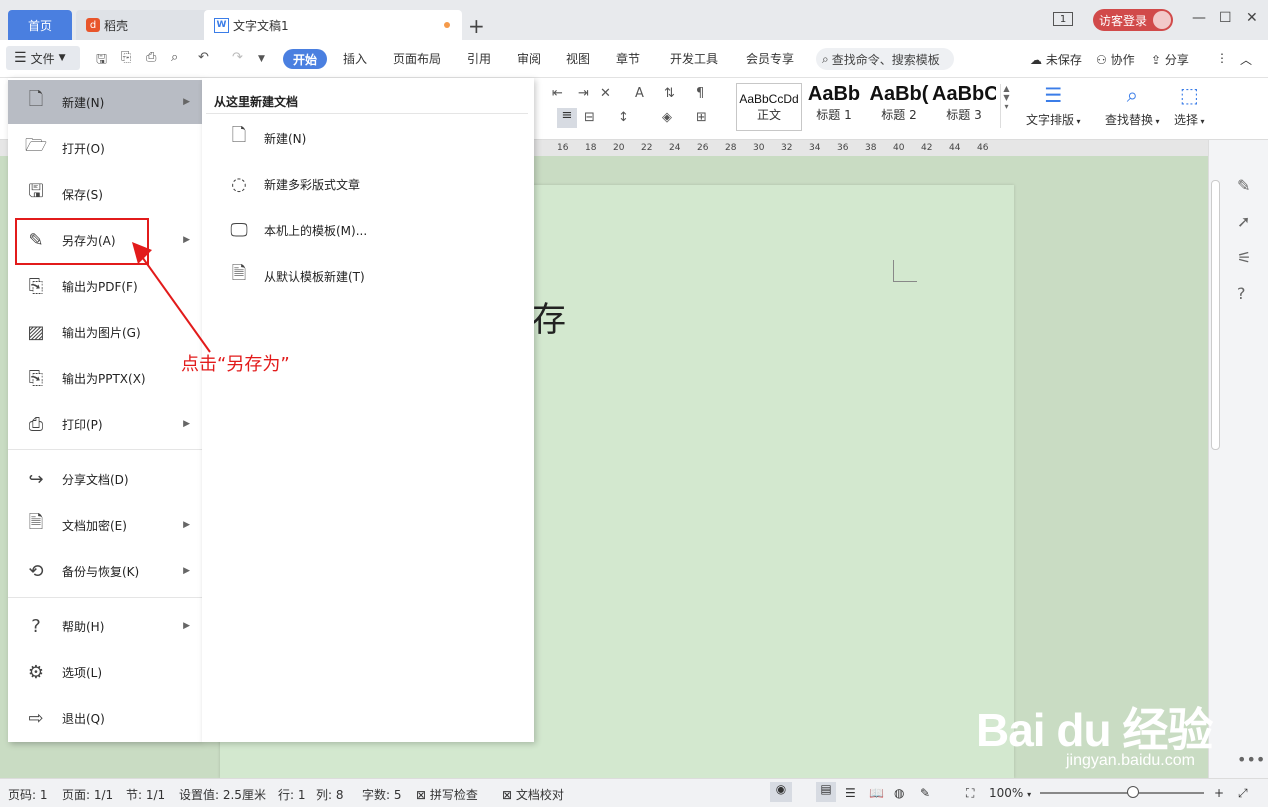  I want to click on unsaved-status: ☁ 未保存, so click(1056, 59).